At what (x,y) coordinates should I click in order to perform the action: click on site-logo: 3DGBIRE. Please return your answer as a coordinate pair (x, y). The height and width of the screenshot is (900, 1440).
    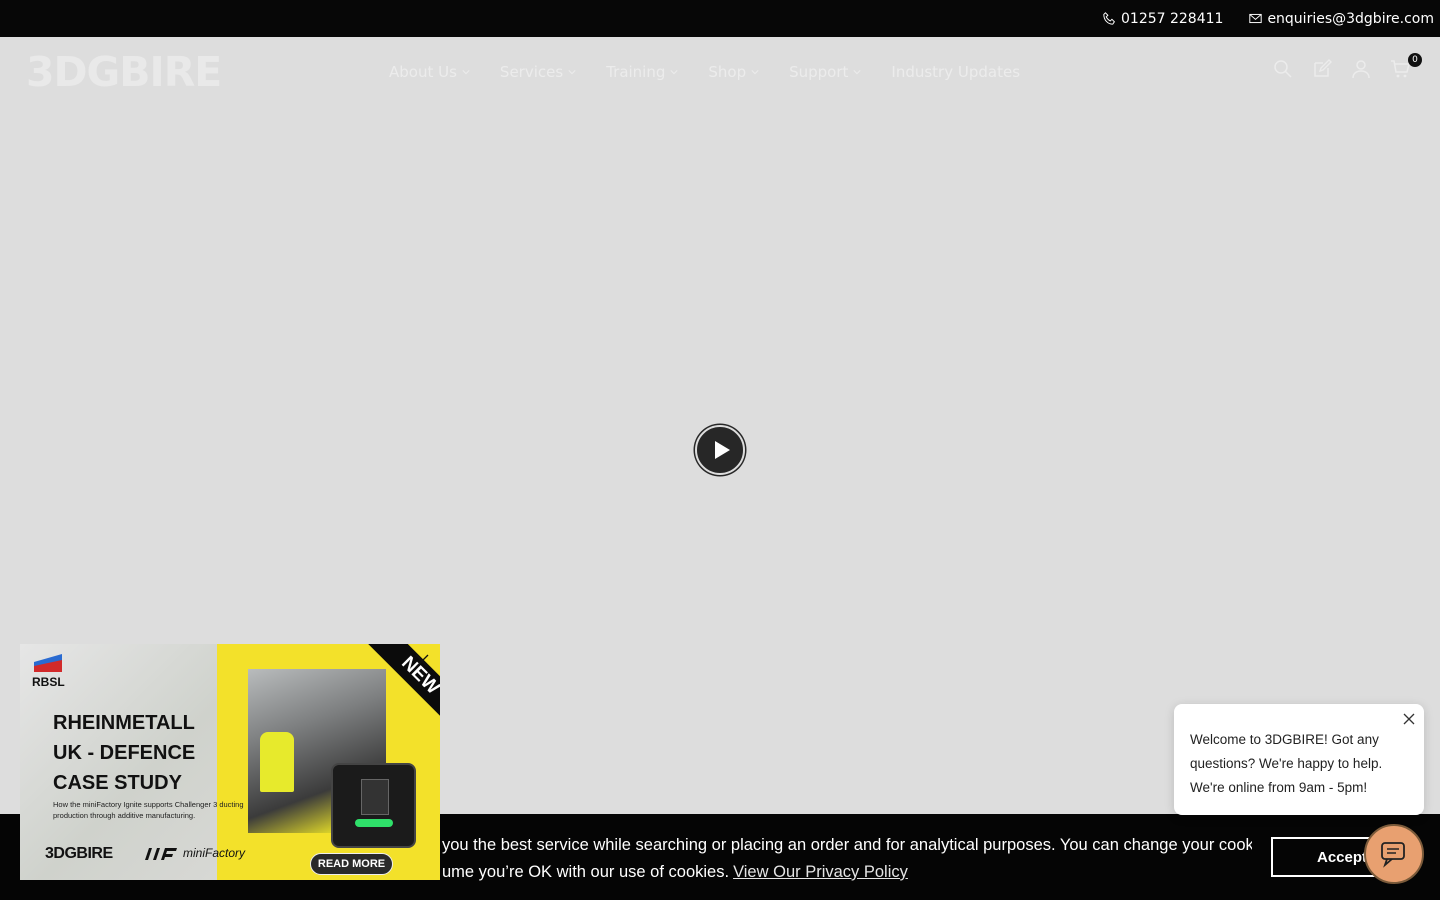
    Looking at the image, I should click on (124, 72).